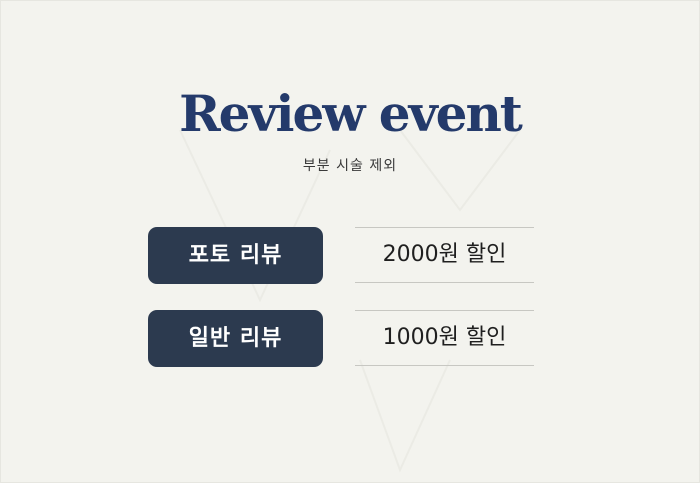 This screenshot has width=700, height=483. What do you see at coordinates (351, 113) in the screenshot?
I see `event-title: Review event` at bounding box center [351, 113].